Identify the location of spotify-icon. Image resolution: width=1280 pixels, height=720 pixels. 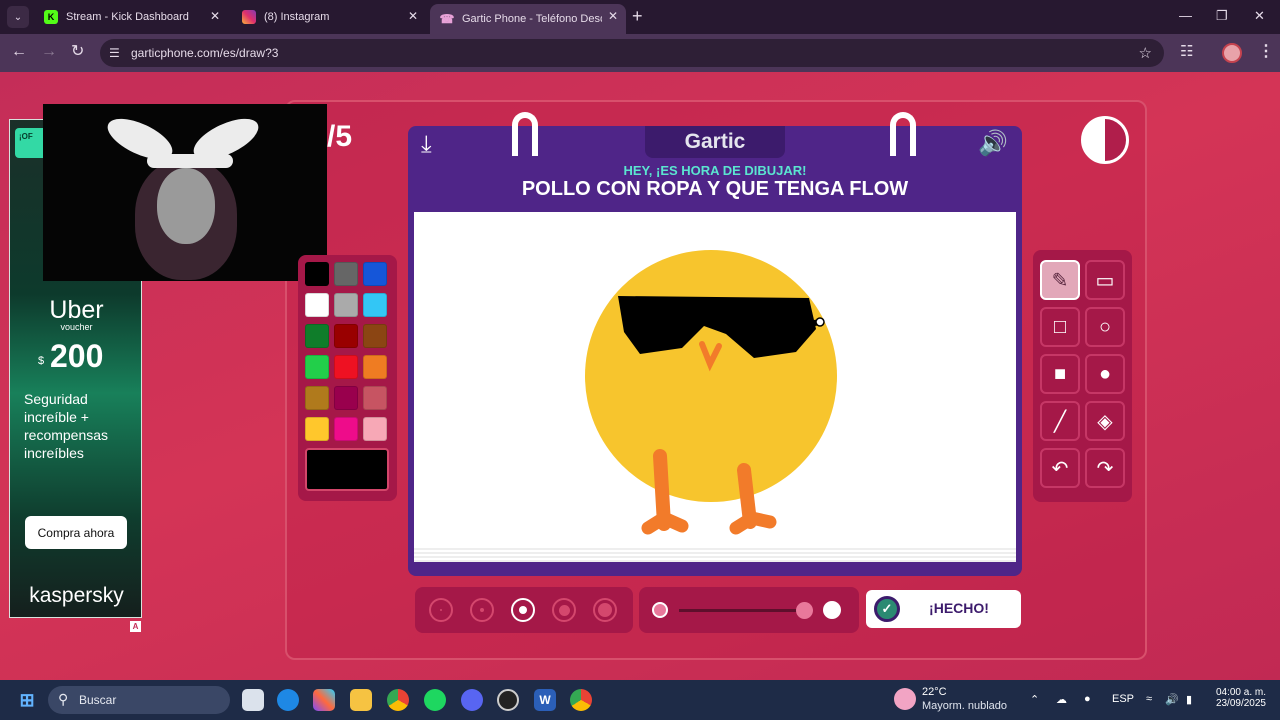
(435, 700).